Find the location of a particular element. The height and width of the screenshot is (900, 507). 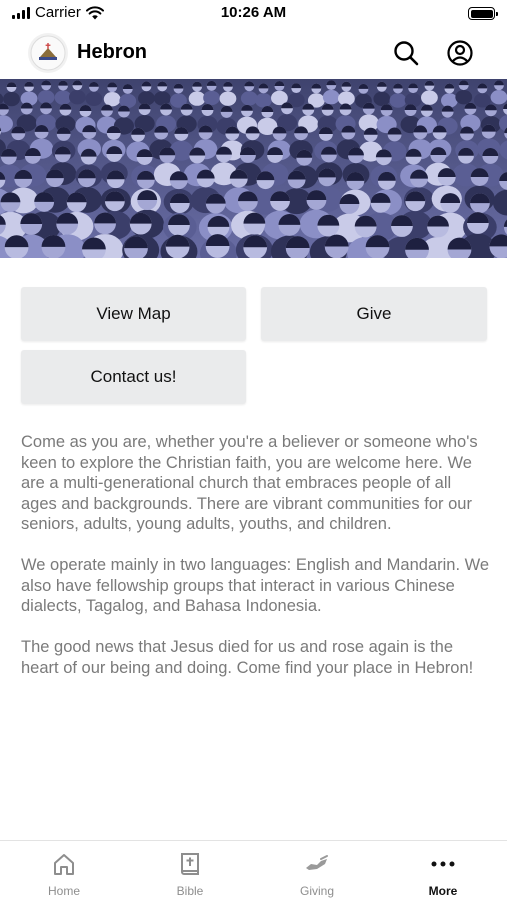

tab-home-label: Home is located at coordinates (63, 891).